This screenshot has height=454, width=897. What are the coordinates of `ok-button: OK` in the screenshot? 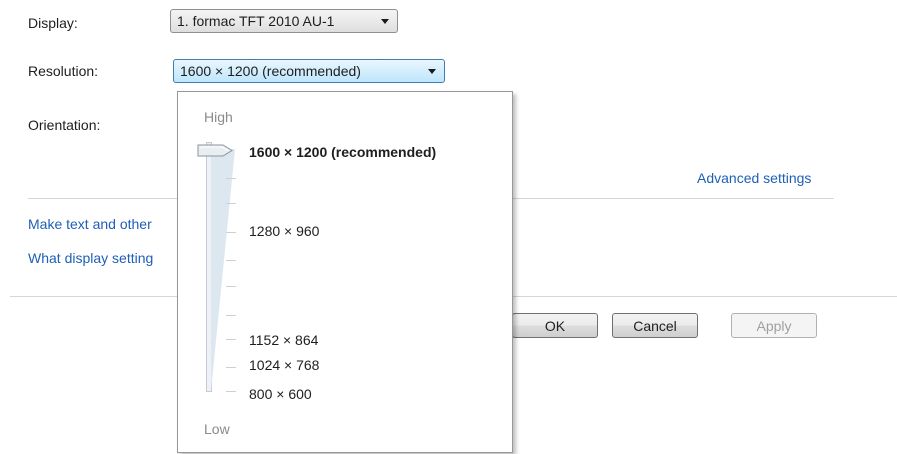 It's located at (555, 325).